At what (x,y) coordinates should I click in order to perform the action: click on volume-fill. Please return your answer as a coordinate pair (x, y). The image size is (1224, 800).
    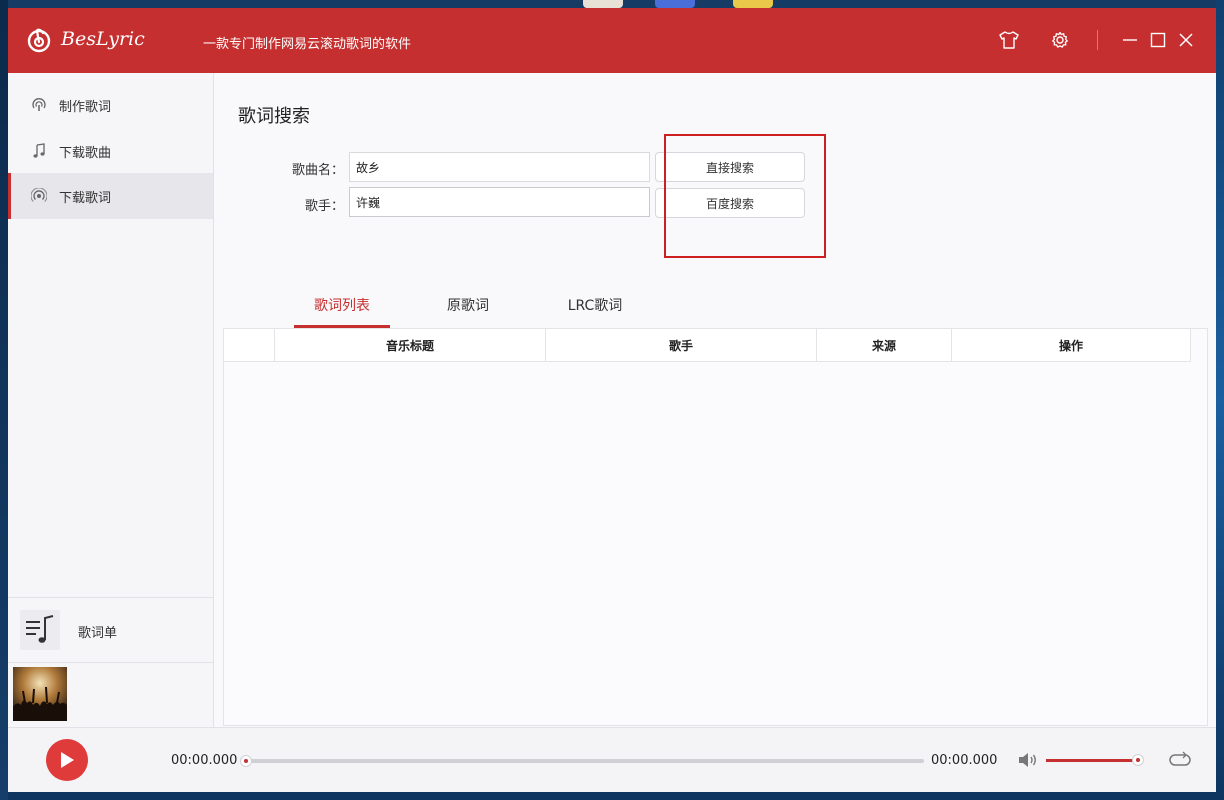
    Looking at the image, I should click on (1092, 760).